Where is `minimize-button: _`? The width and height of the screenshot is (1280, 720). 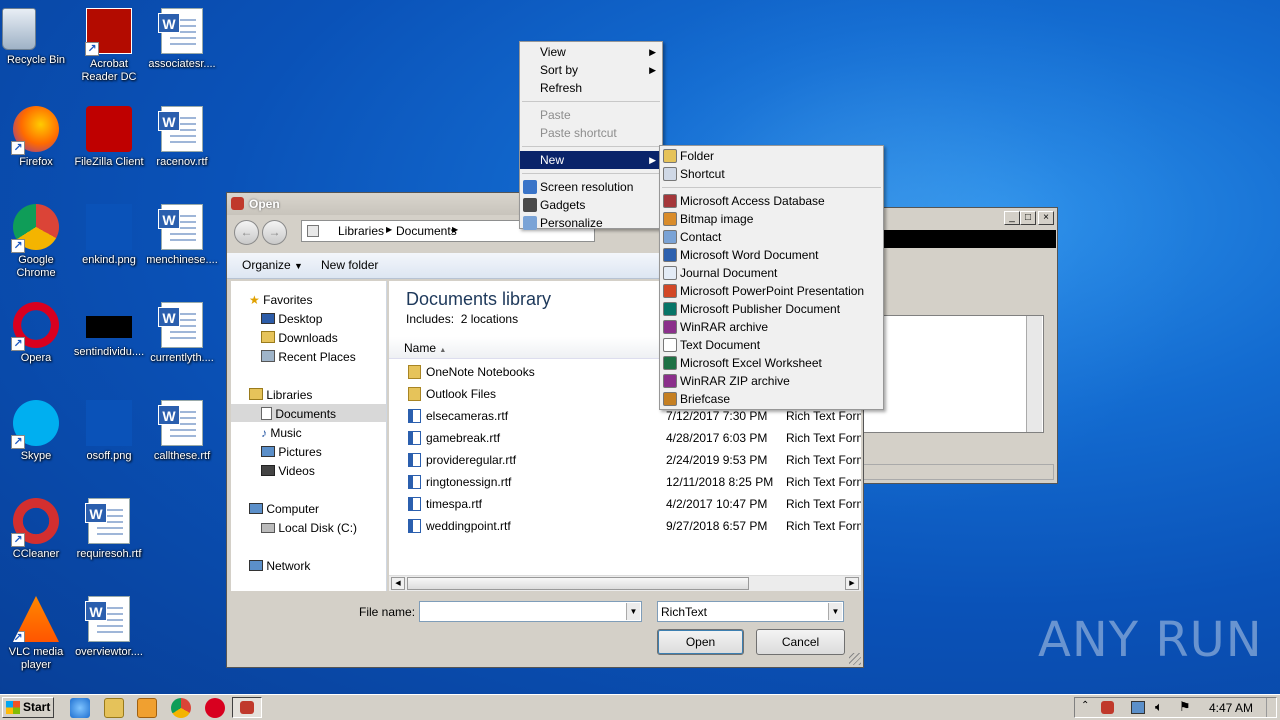 minimize-button: _ is located at coordinates (1012, 218).